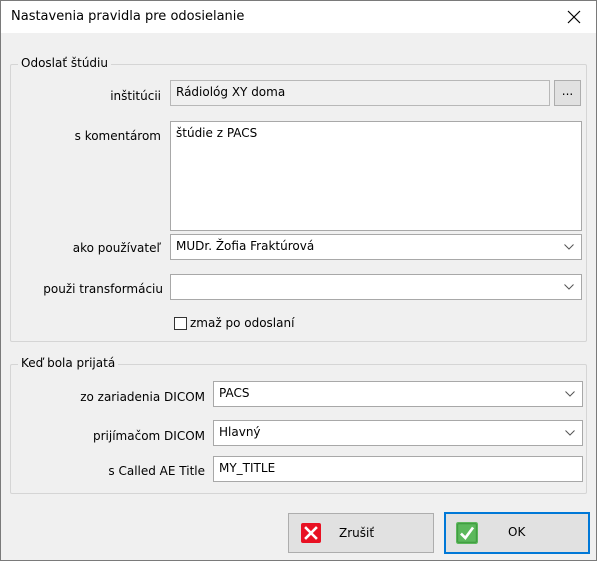 The image size is (597, 561). Describe the element at coordinates (231, 92) in the screenshot. I see `institution-value: Rádiológ XY doma` at that location.